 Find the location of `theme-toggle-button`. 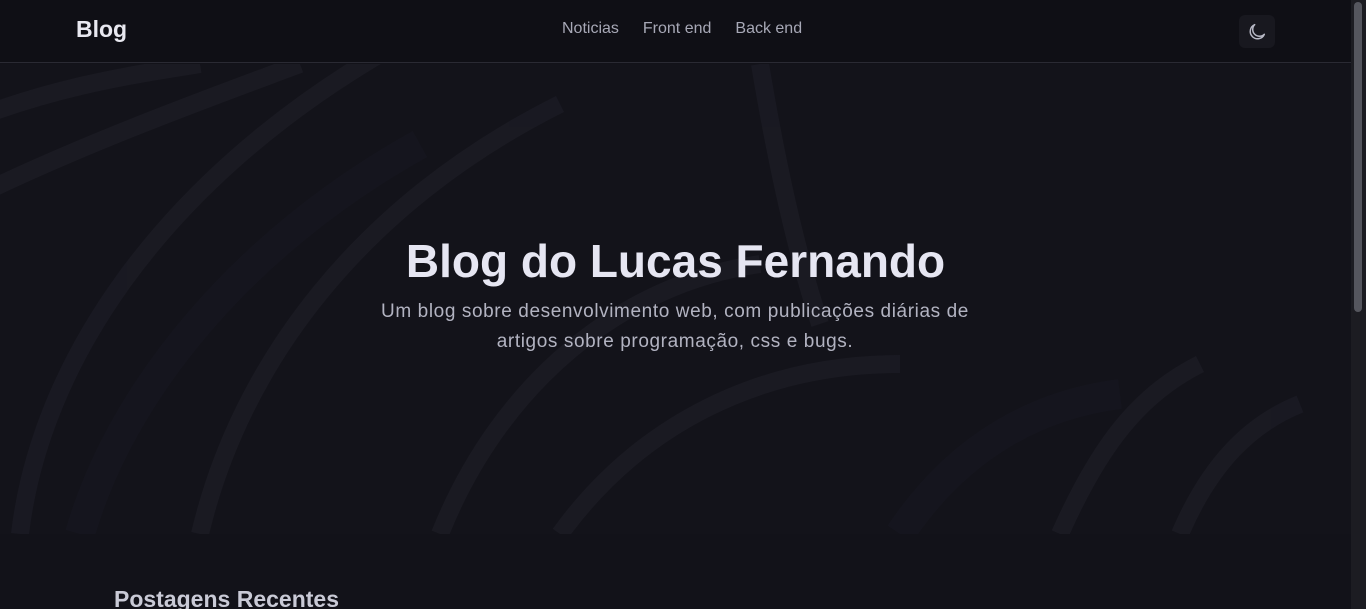

theme-toggle-button is located at coordinates (1257, 31).